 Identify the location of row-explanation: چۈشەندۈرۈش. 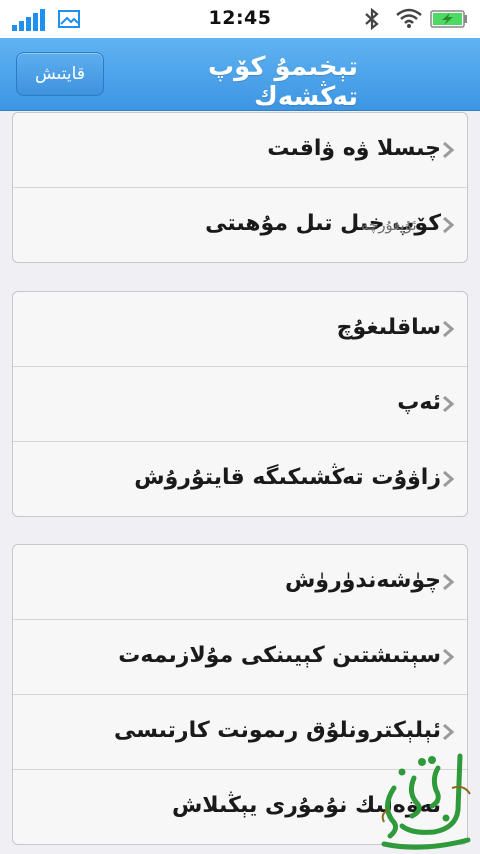
(240, 582).